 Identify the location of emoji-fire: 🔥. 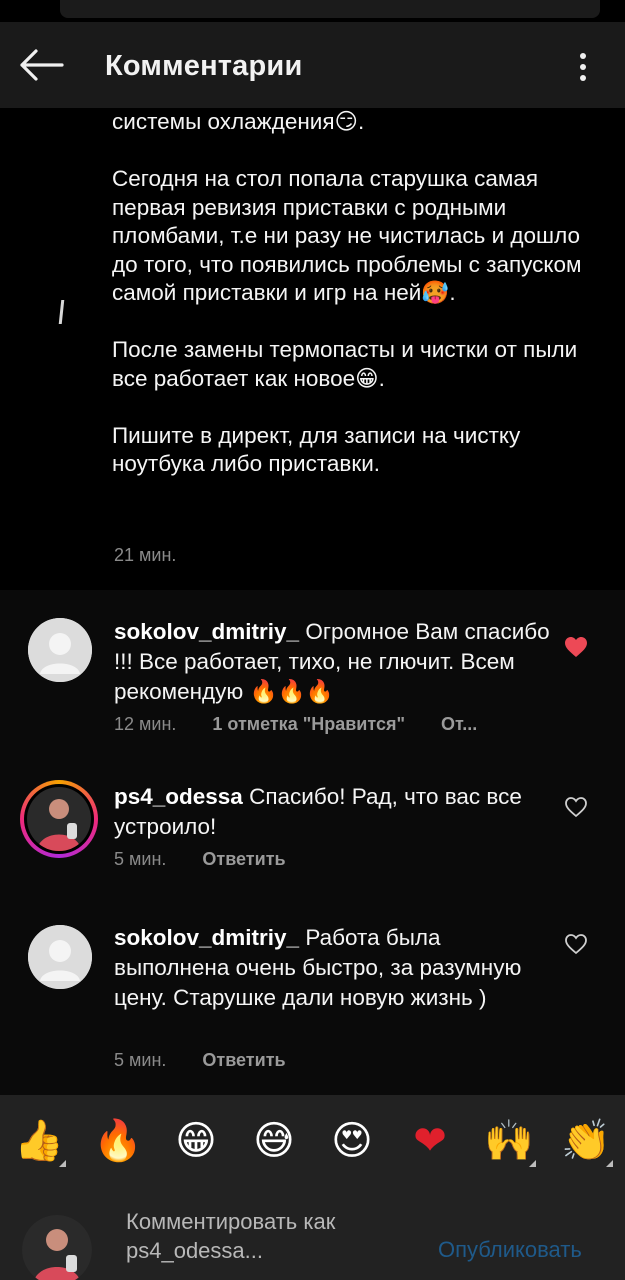
(118, 1141).